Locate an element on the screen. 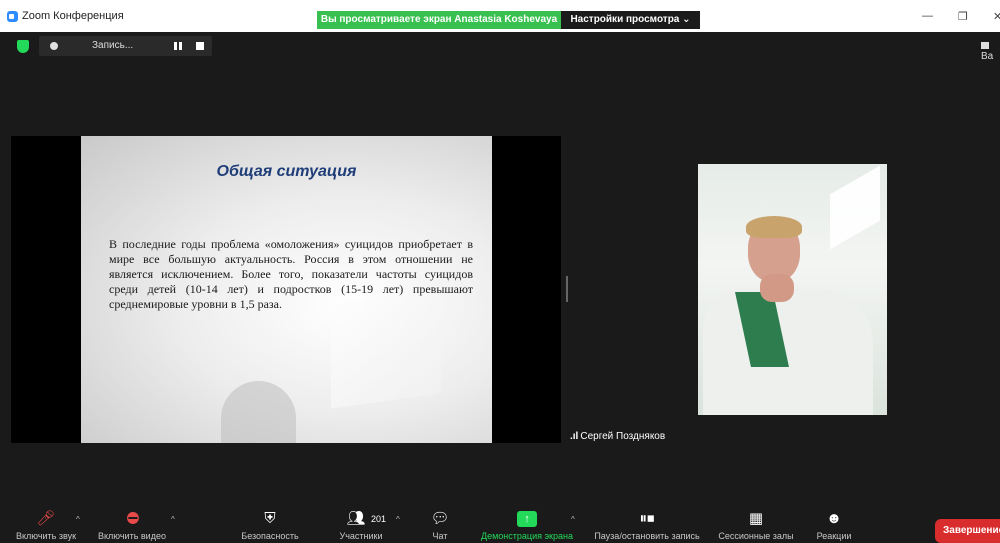  view-label: Ва is located at coordinates (987, 56).